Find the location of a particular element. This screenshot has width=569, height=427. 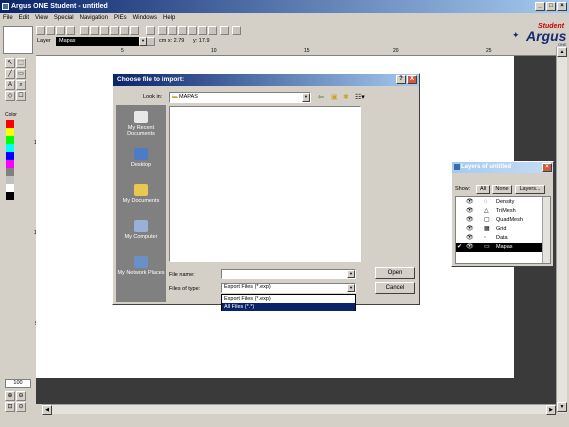

menu-view: View is located at coordinates (41, 18).